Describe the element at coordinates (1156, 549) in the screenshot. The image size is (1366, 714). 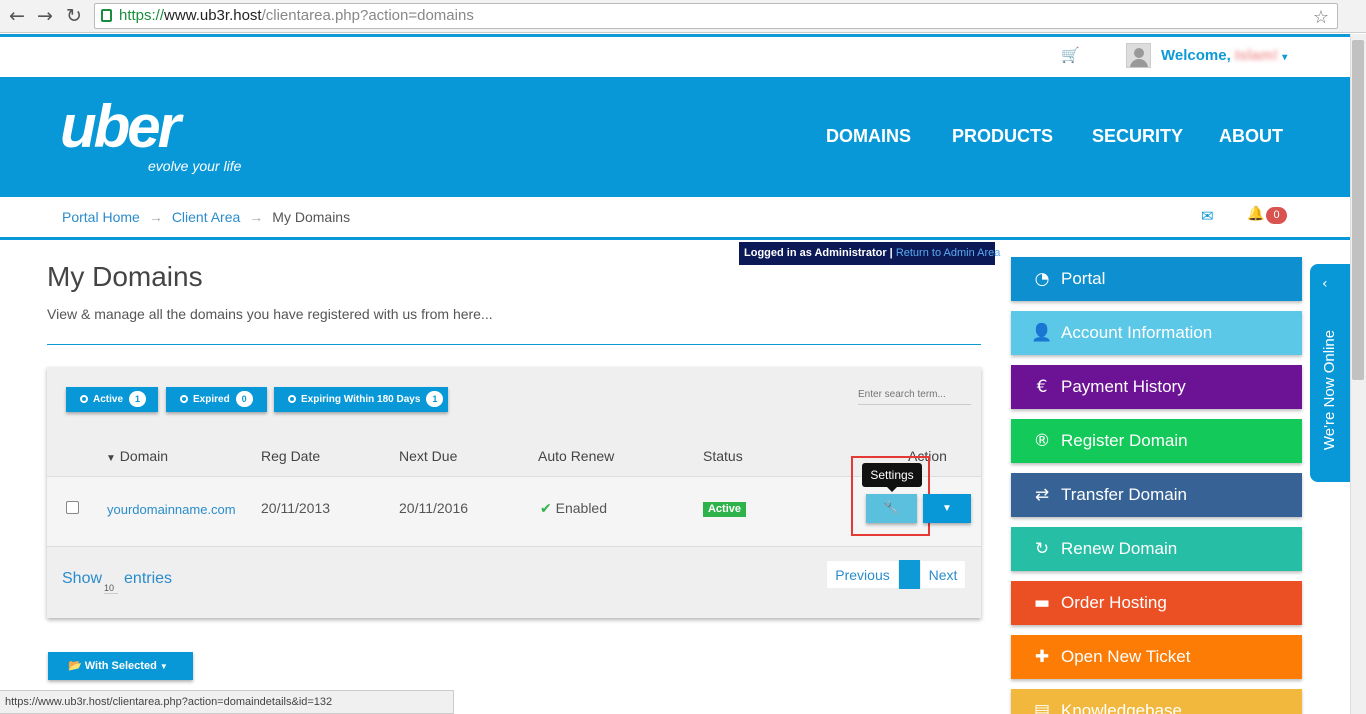
I see `sidebar-item-renew-domain: ↻ Renew Domain` at that location.